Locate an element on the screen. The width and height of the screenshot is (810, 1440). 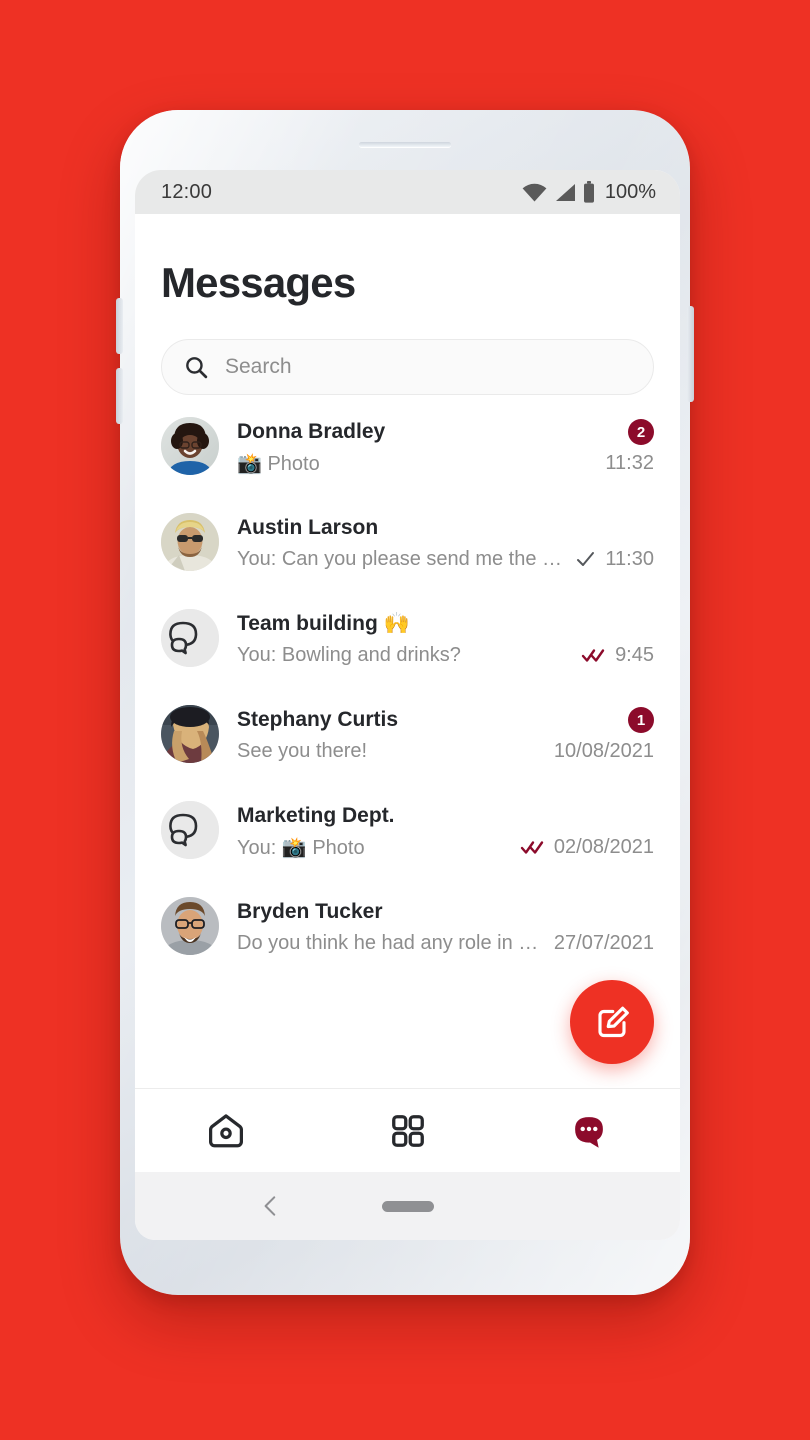
conversation-meta: 27/07/2021 is located at coordinates (604, 943).